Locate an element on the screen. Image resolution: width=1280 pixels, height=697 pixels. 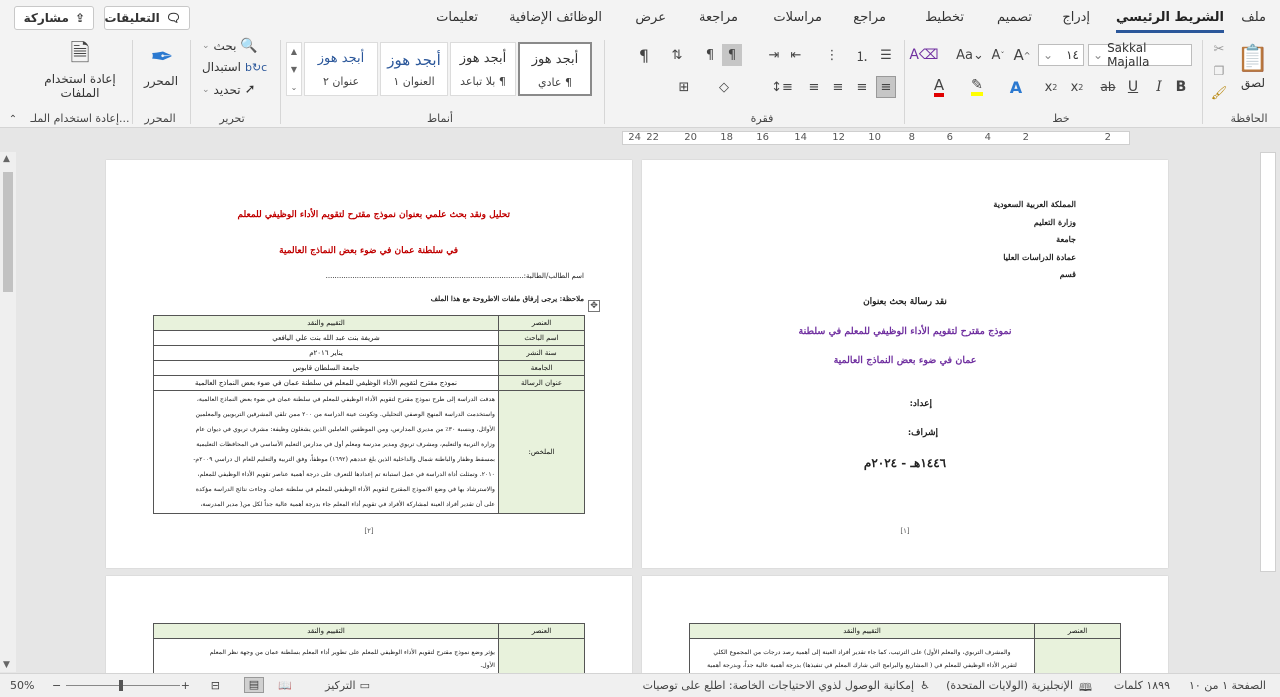
tab-mailings: مراسلات is located at coordinates (797, 17).